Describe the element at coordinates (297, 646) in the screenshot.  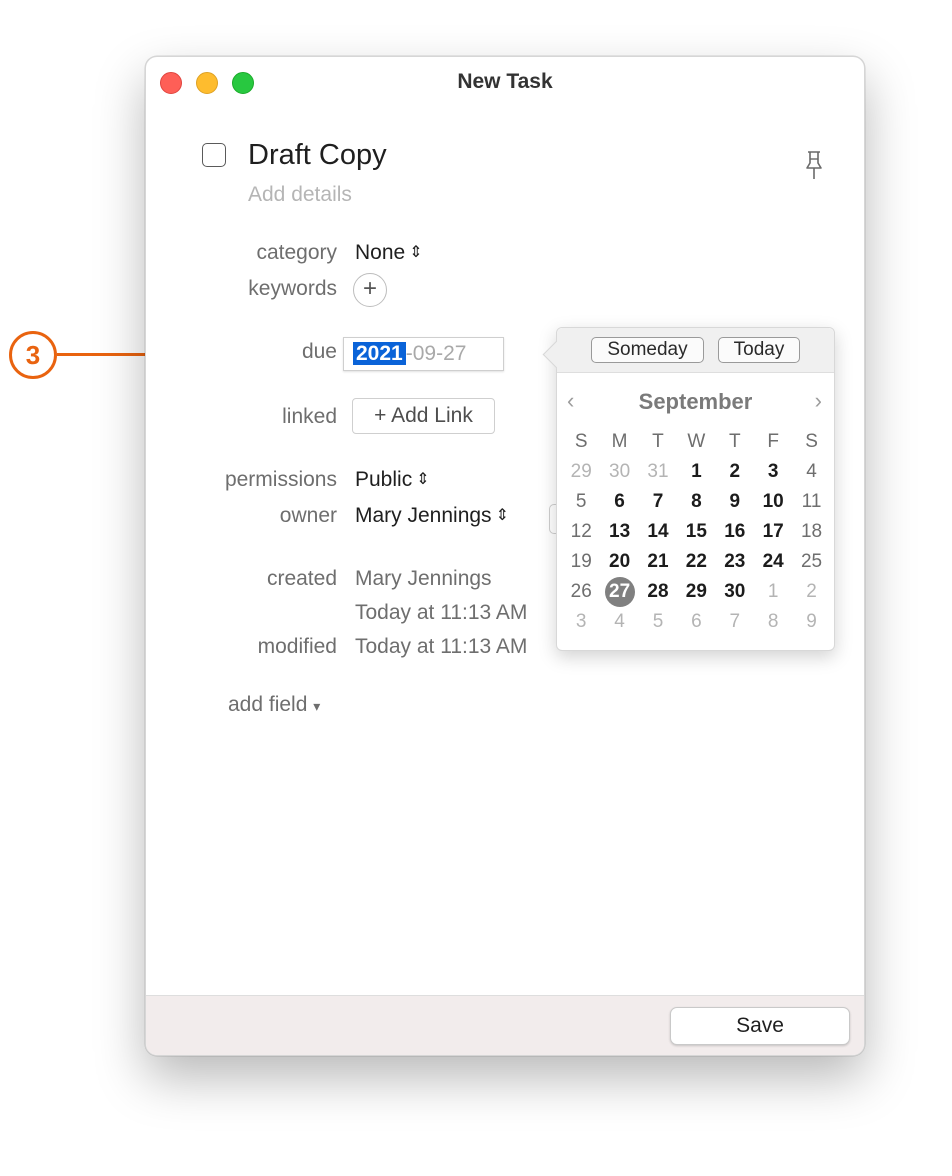
I see `modified-label: modified` at that location.